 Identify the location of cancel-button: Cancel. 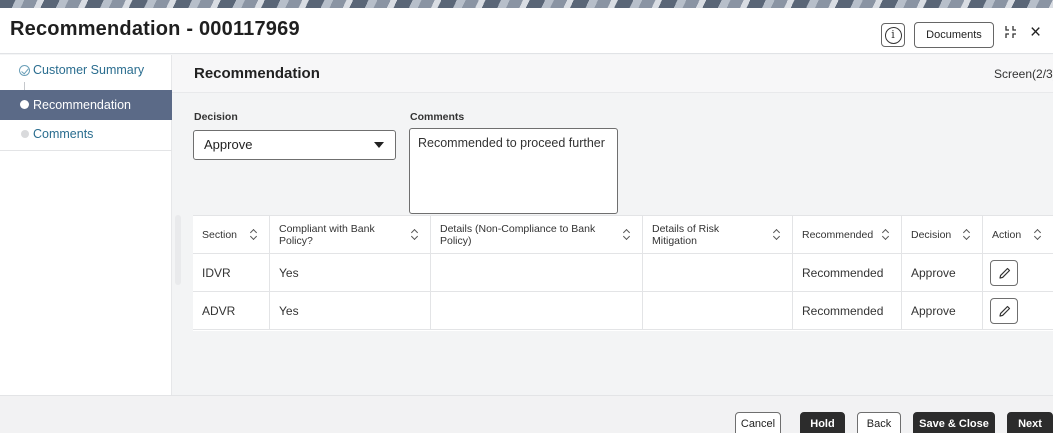
(758, 422).